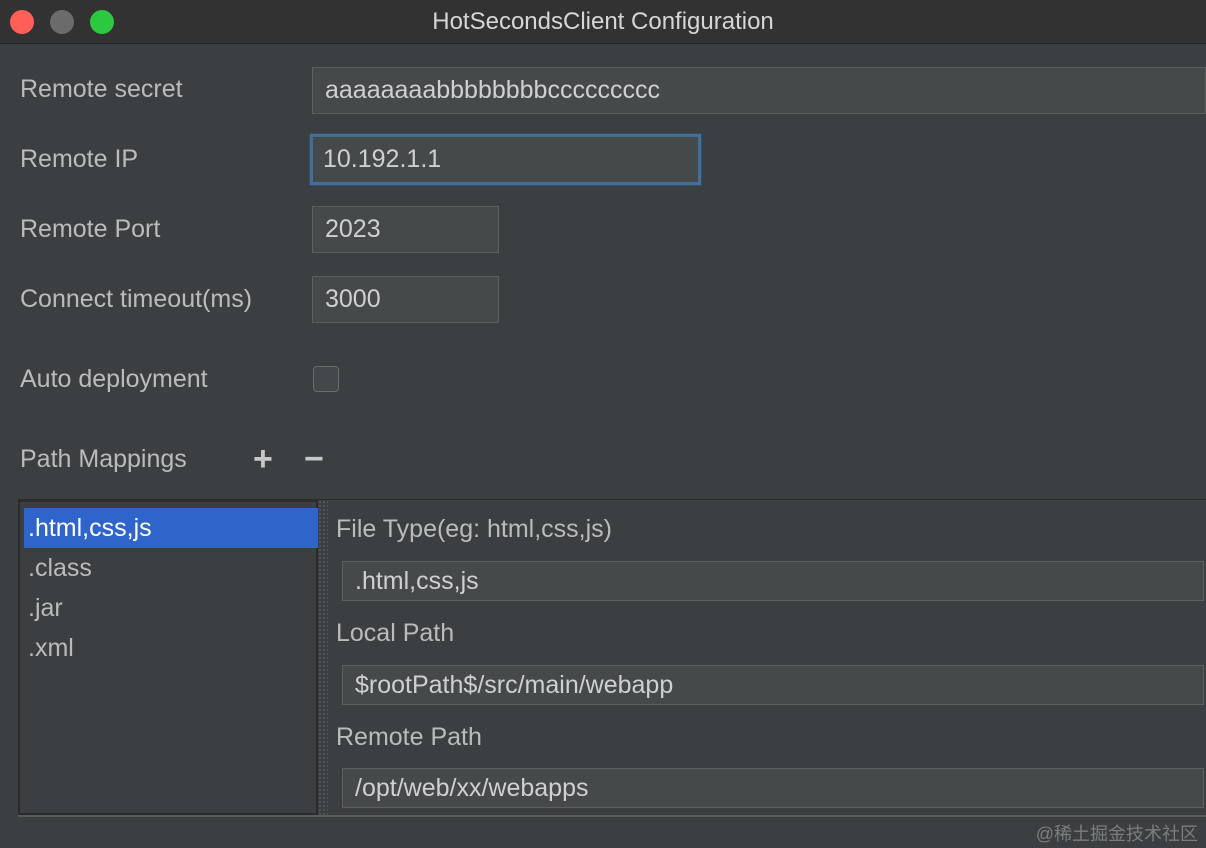 The image size is (1206, 848). What do you see at coordinates (474, 529) in the screenshot?
I see `file-type-label: File Type(eg: html,css,js)` at bounding box center [474, 529].